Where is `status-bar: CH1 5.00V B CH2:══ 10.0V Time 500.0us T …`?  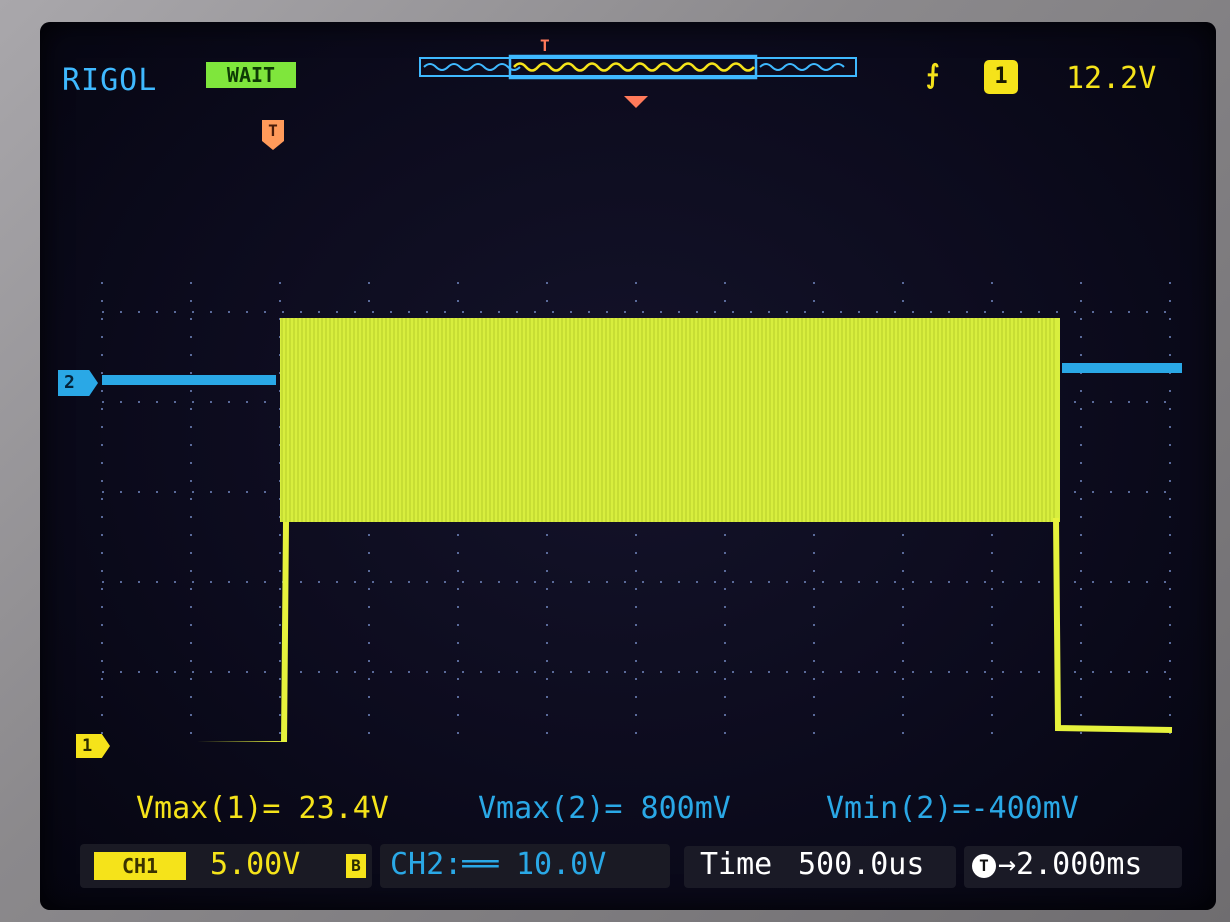
status-bar: CH1 5.00V B CH2:══ 10.0V Time 500.0us T … is located at coordinates (632, 868).